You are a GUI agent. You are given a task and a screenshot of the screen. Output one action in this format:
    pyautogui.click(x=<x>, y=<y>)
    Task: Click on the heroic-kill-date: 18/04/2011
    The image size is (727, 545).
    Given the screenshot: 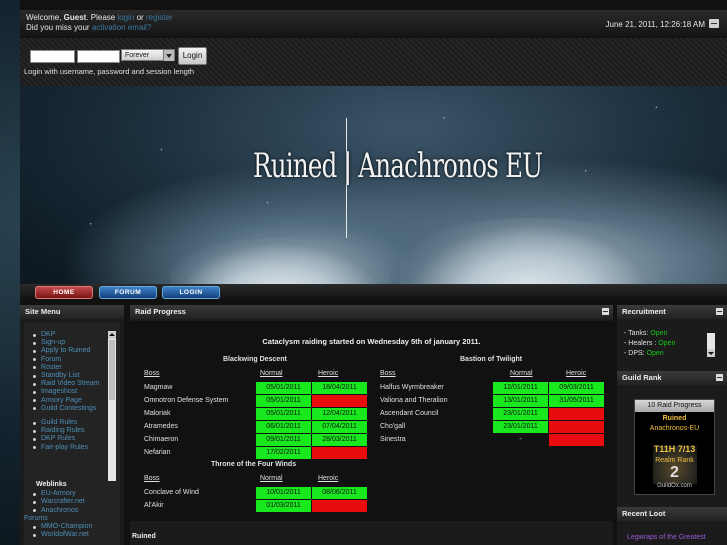 What is the action you would take?
    pyautogui.click(x=339, y=388)
    